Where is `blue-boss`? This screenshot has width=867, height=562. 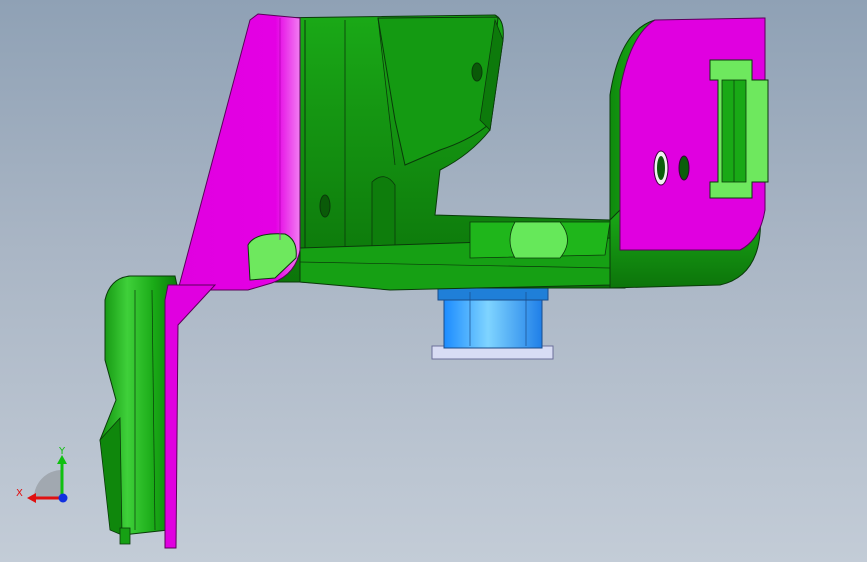
blue-boss is located at coordinates (492, 323).